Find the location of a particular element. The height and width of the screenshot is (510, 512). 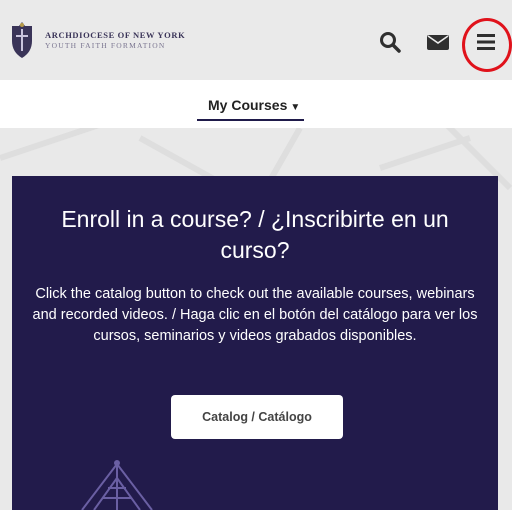

catalog-button: Catalog / Catálogo is located at coordinates (257, 417).